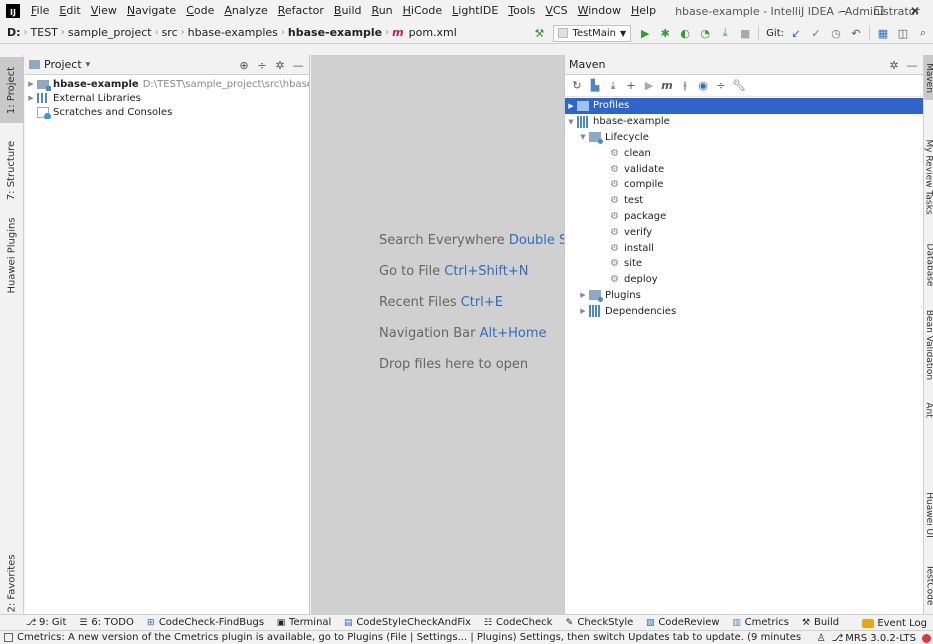  I want to click on tab-huawei-ui: Huawei UI, so click(928, 515).